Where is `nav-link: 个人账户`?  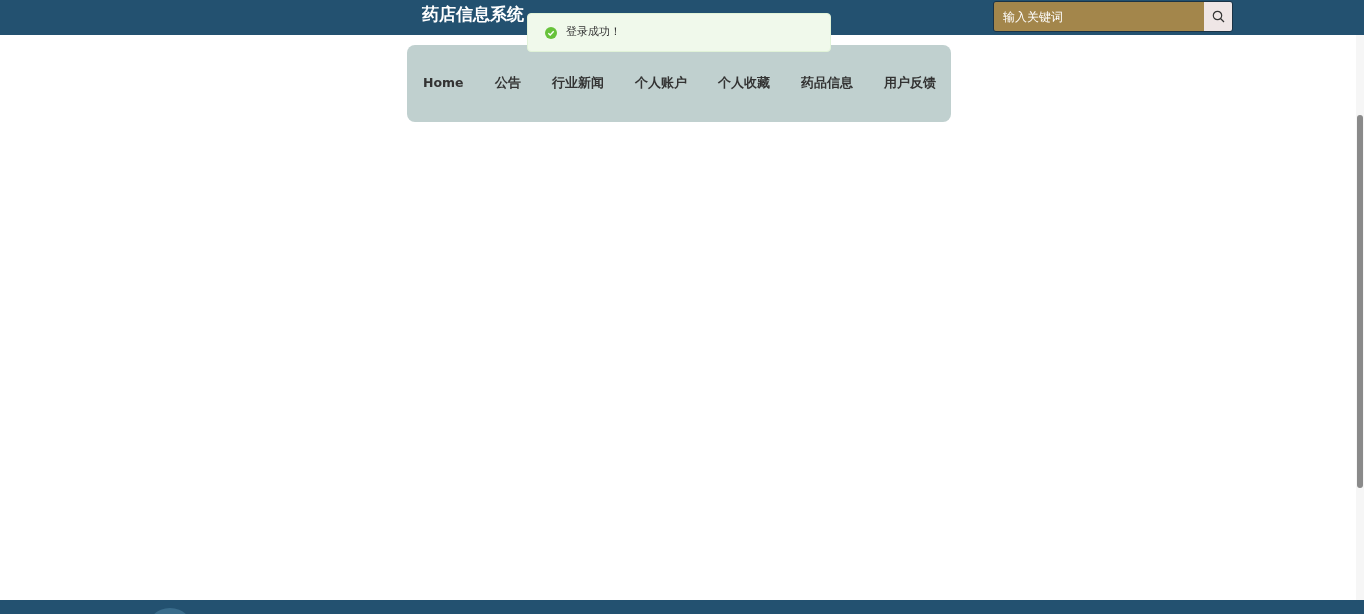 nav-link: 个人账户 is located at coordinates (660, 83).